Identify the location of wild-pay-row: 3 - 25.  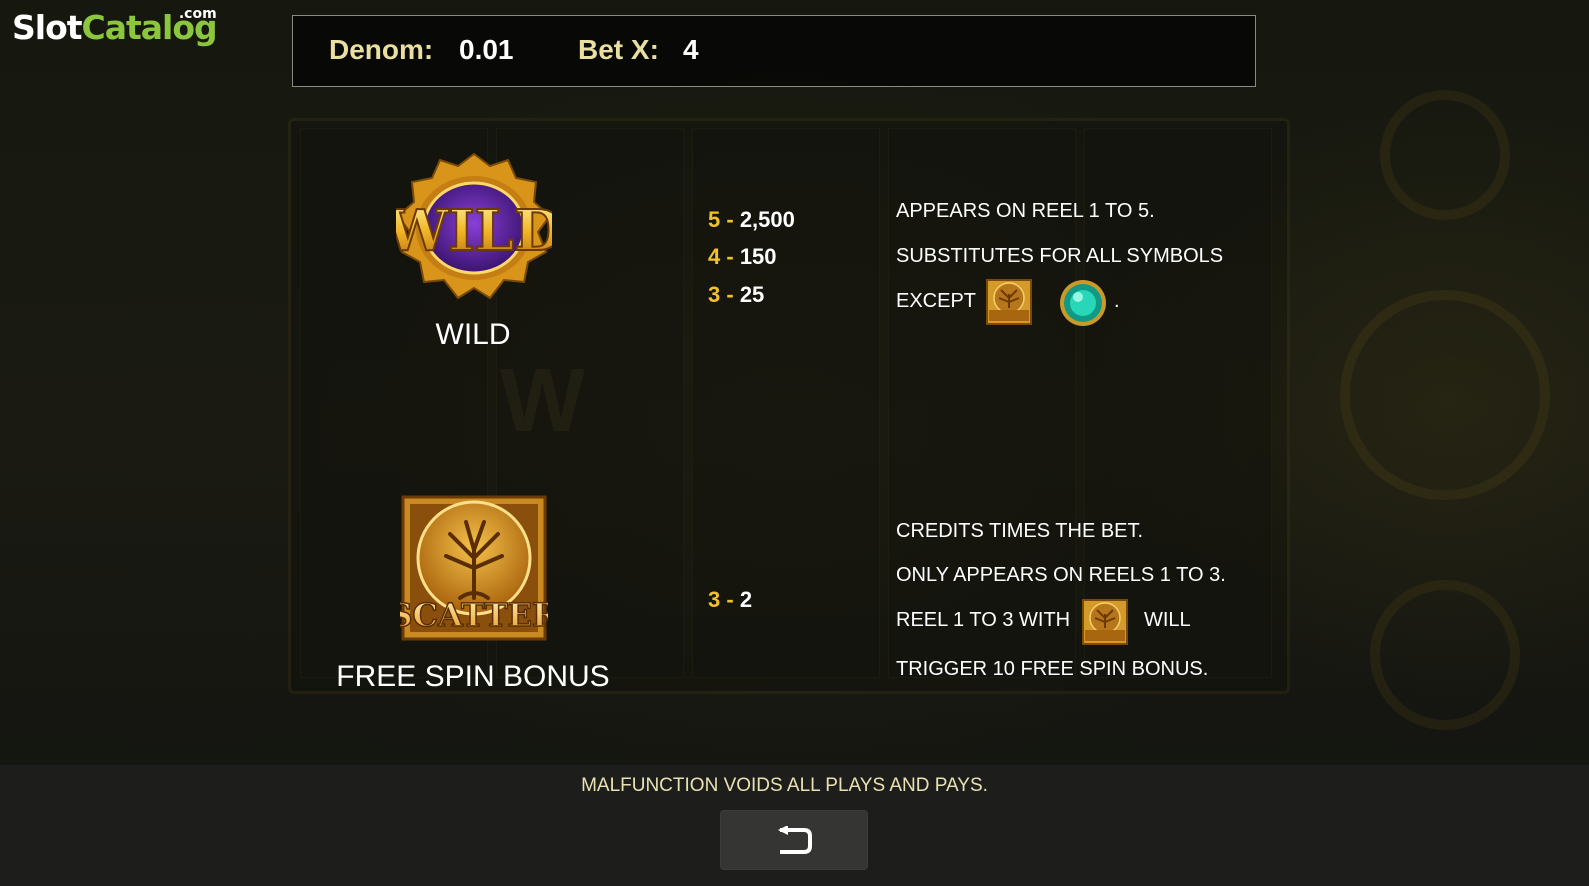
(736, 295).